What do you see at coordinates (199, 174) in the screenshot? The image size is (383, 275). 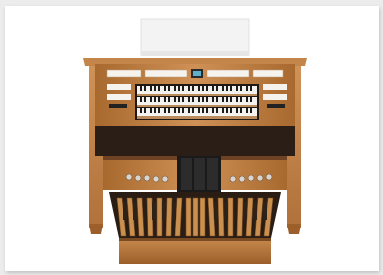 I see `expression-pedals` at bounding box center [199, 174].